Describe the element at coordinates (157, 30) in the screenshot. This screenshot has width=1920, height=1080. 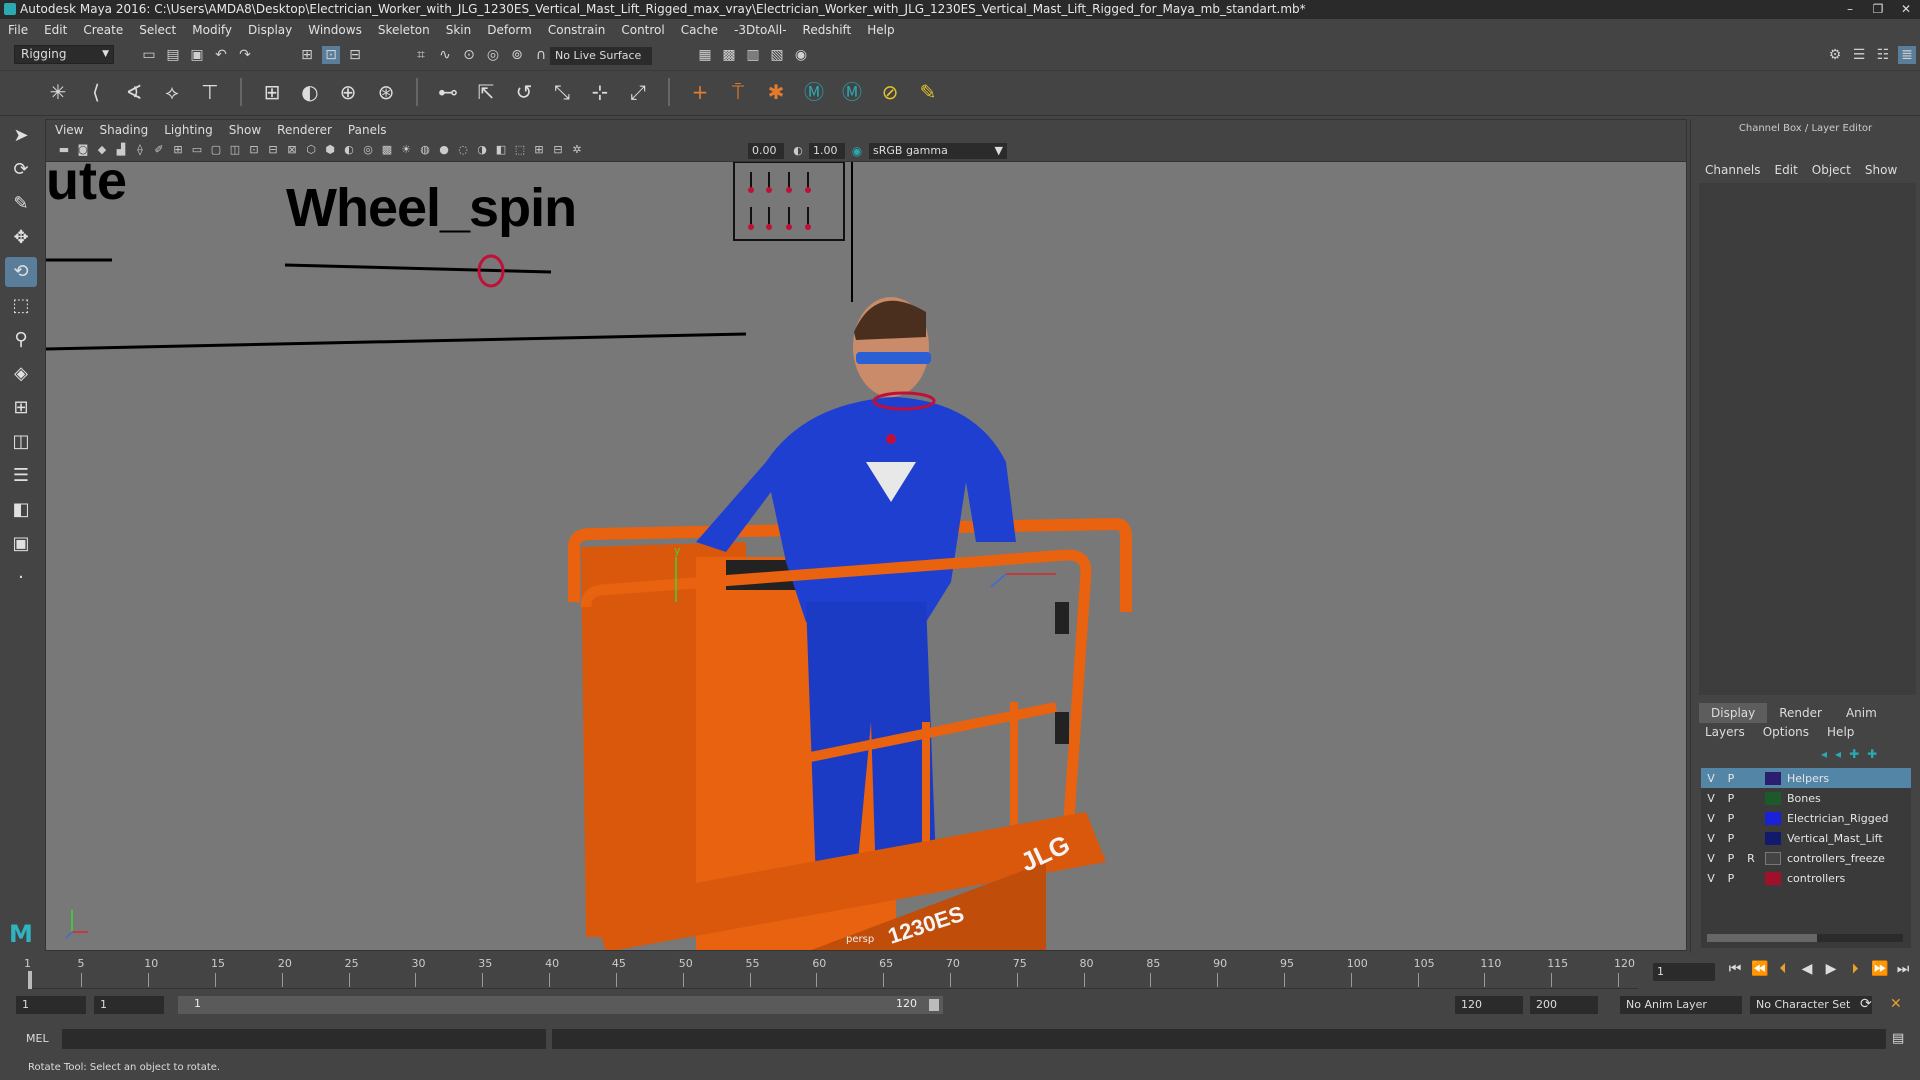
I see `menu-select: Select` at that location.